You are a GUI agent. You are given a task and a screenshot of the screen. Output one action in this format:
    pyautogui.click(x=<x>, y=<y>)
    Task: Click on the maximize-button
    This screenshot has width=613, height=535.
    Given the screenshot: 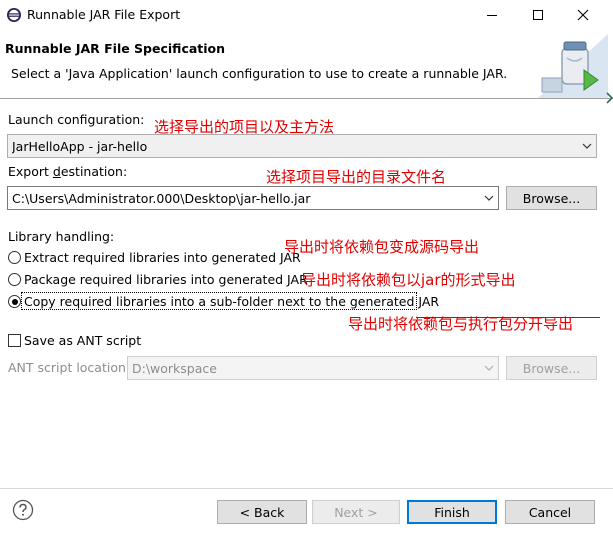 What is the action you would take?
    pyautogui.click(x=538, y=15)
    